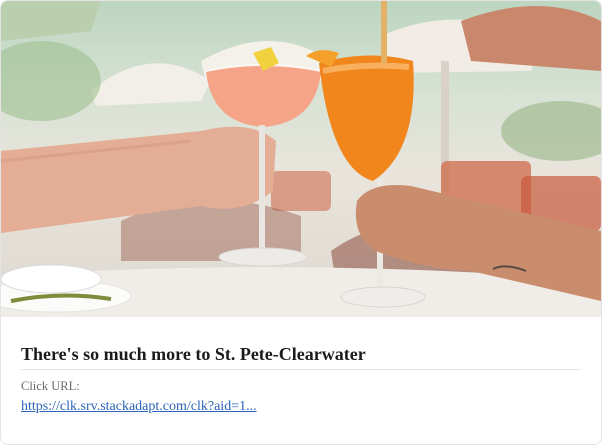 This screenshot has width=602, height=445. What do you see at coordinates (301, 369) in the screenshot?
I see `divider` at bounding box center [301, 369].